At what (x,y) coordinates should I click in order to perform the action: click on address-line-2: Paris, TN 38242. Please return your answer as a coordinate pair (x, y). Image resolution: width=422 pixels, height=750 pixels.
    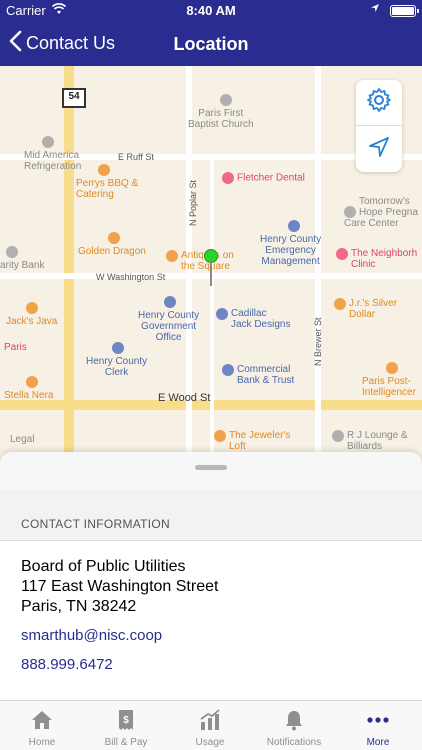
    Looking at the image, I should click on (79, 606).